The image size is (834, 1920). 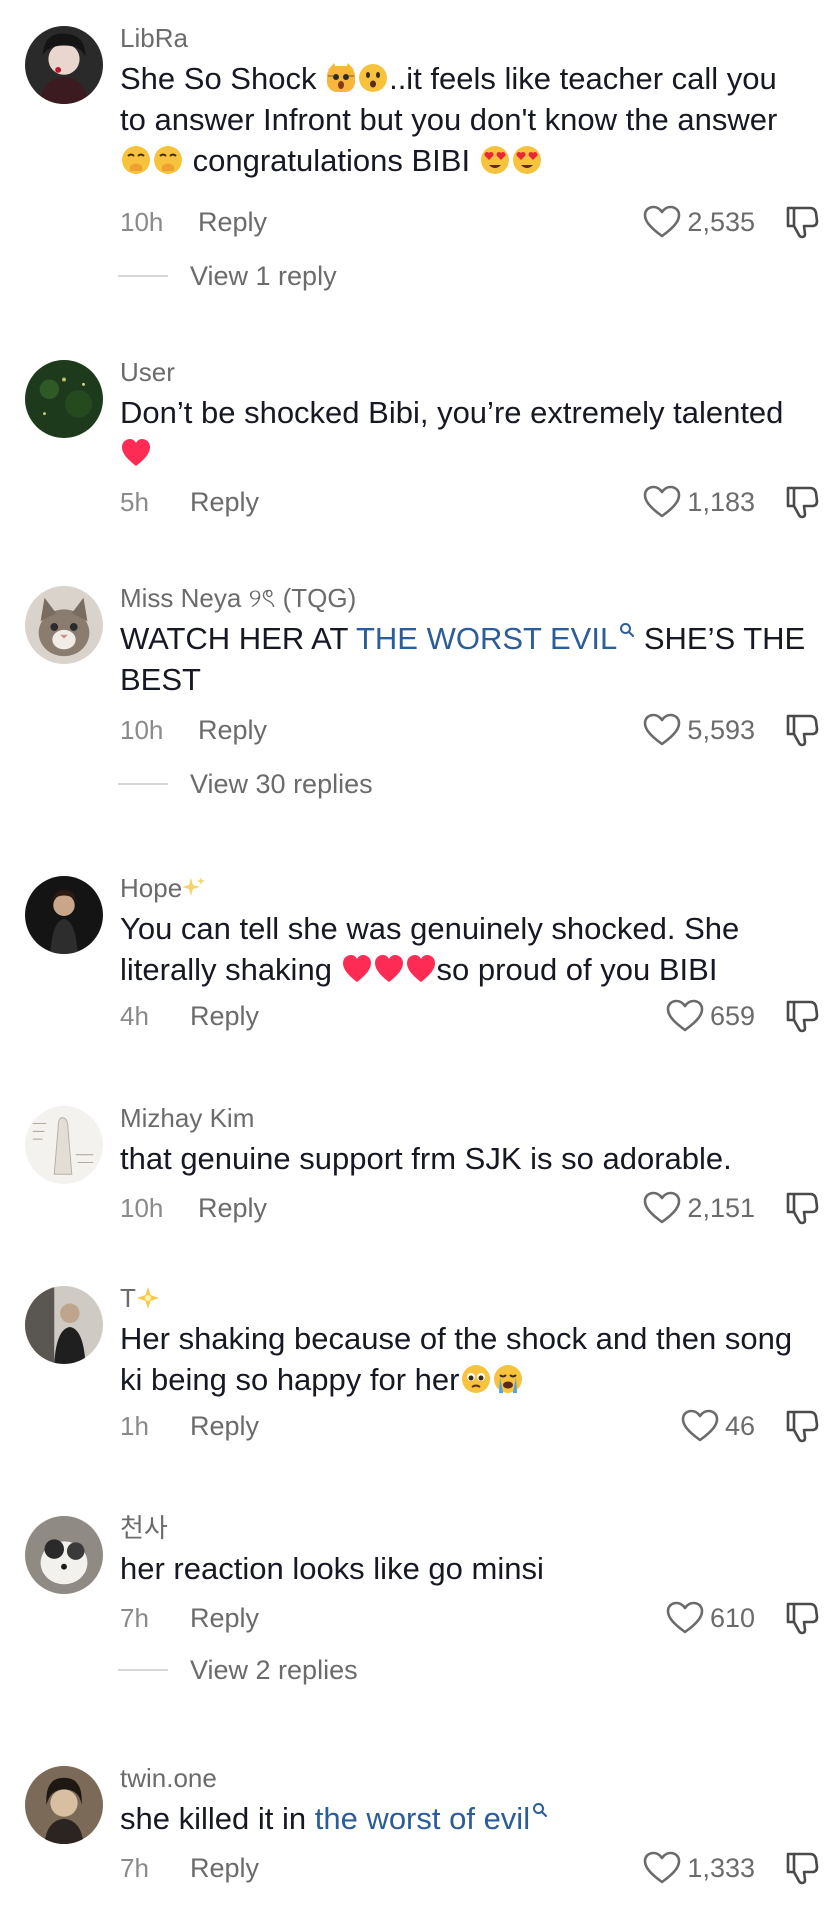 What do you see at coordinates (134, 502) in the screenshot?
I see `comment-time: 5h` at bounding box center [134, 502].